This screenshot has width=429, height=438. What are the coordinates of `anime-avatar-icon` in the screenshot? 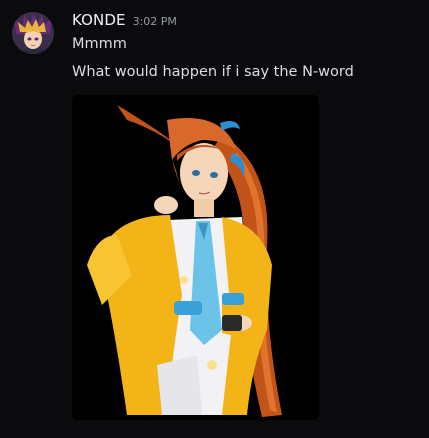 It's located at (33, 33).